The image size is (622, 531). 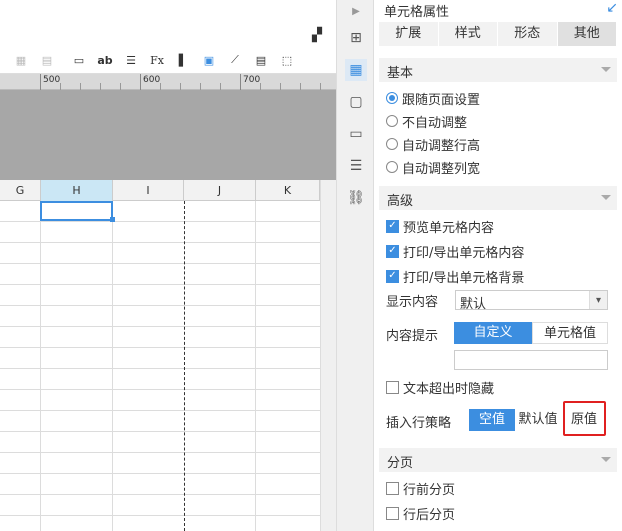 I want to click on radio-label: 跟随页面设置, so click(x=441, y=100).